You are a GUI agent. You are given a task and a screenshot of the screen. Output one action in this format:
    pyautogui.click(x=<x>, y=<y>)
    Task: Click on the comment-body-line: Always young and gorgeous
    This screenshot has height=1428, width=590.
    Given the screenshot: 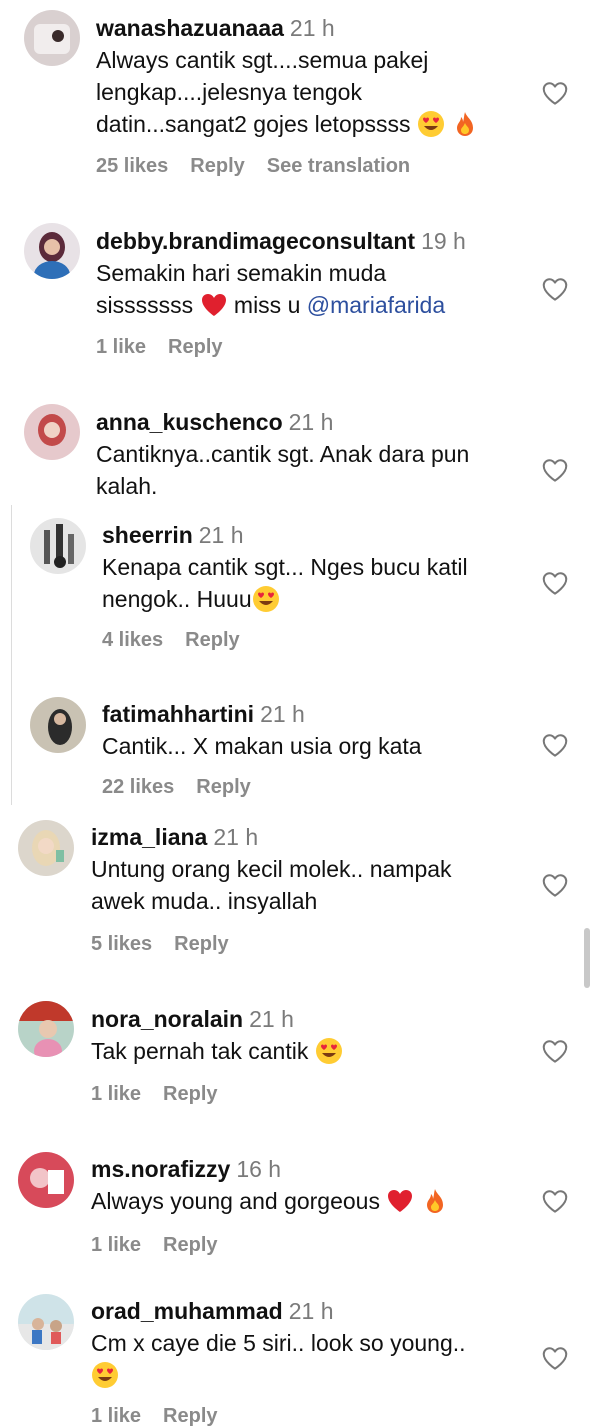 What is the action you would take?
    pyautogui.click(x=235, y=1201)
    